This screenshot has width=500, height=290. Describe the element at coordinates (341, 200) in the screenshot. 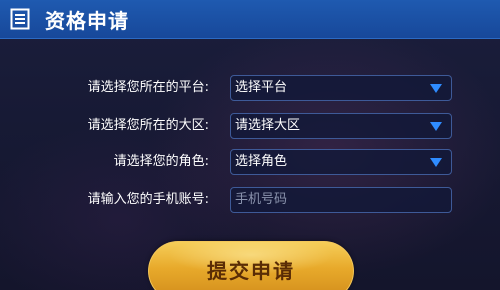

I see `phone-input: 手机号码` at that location.